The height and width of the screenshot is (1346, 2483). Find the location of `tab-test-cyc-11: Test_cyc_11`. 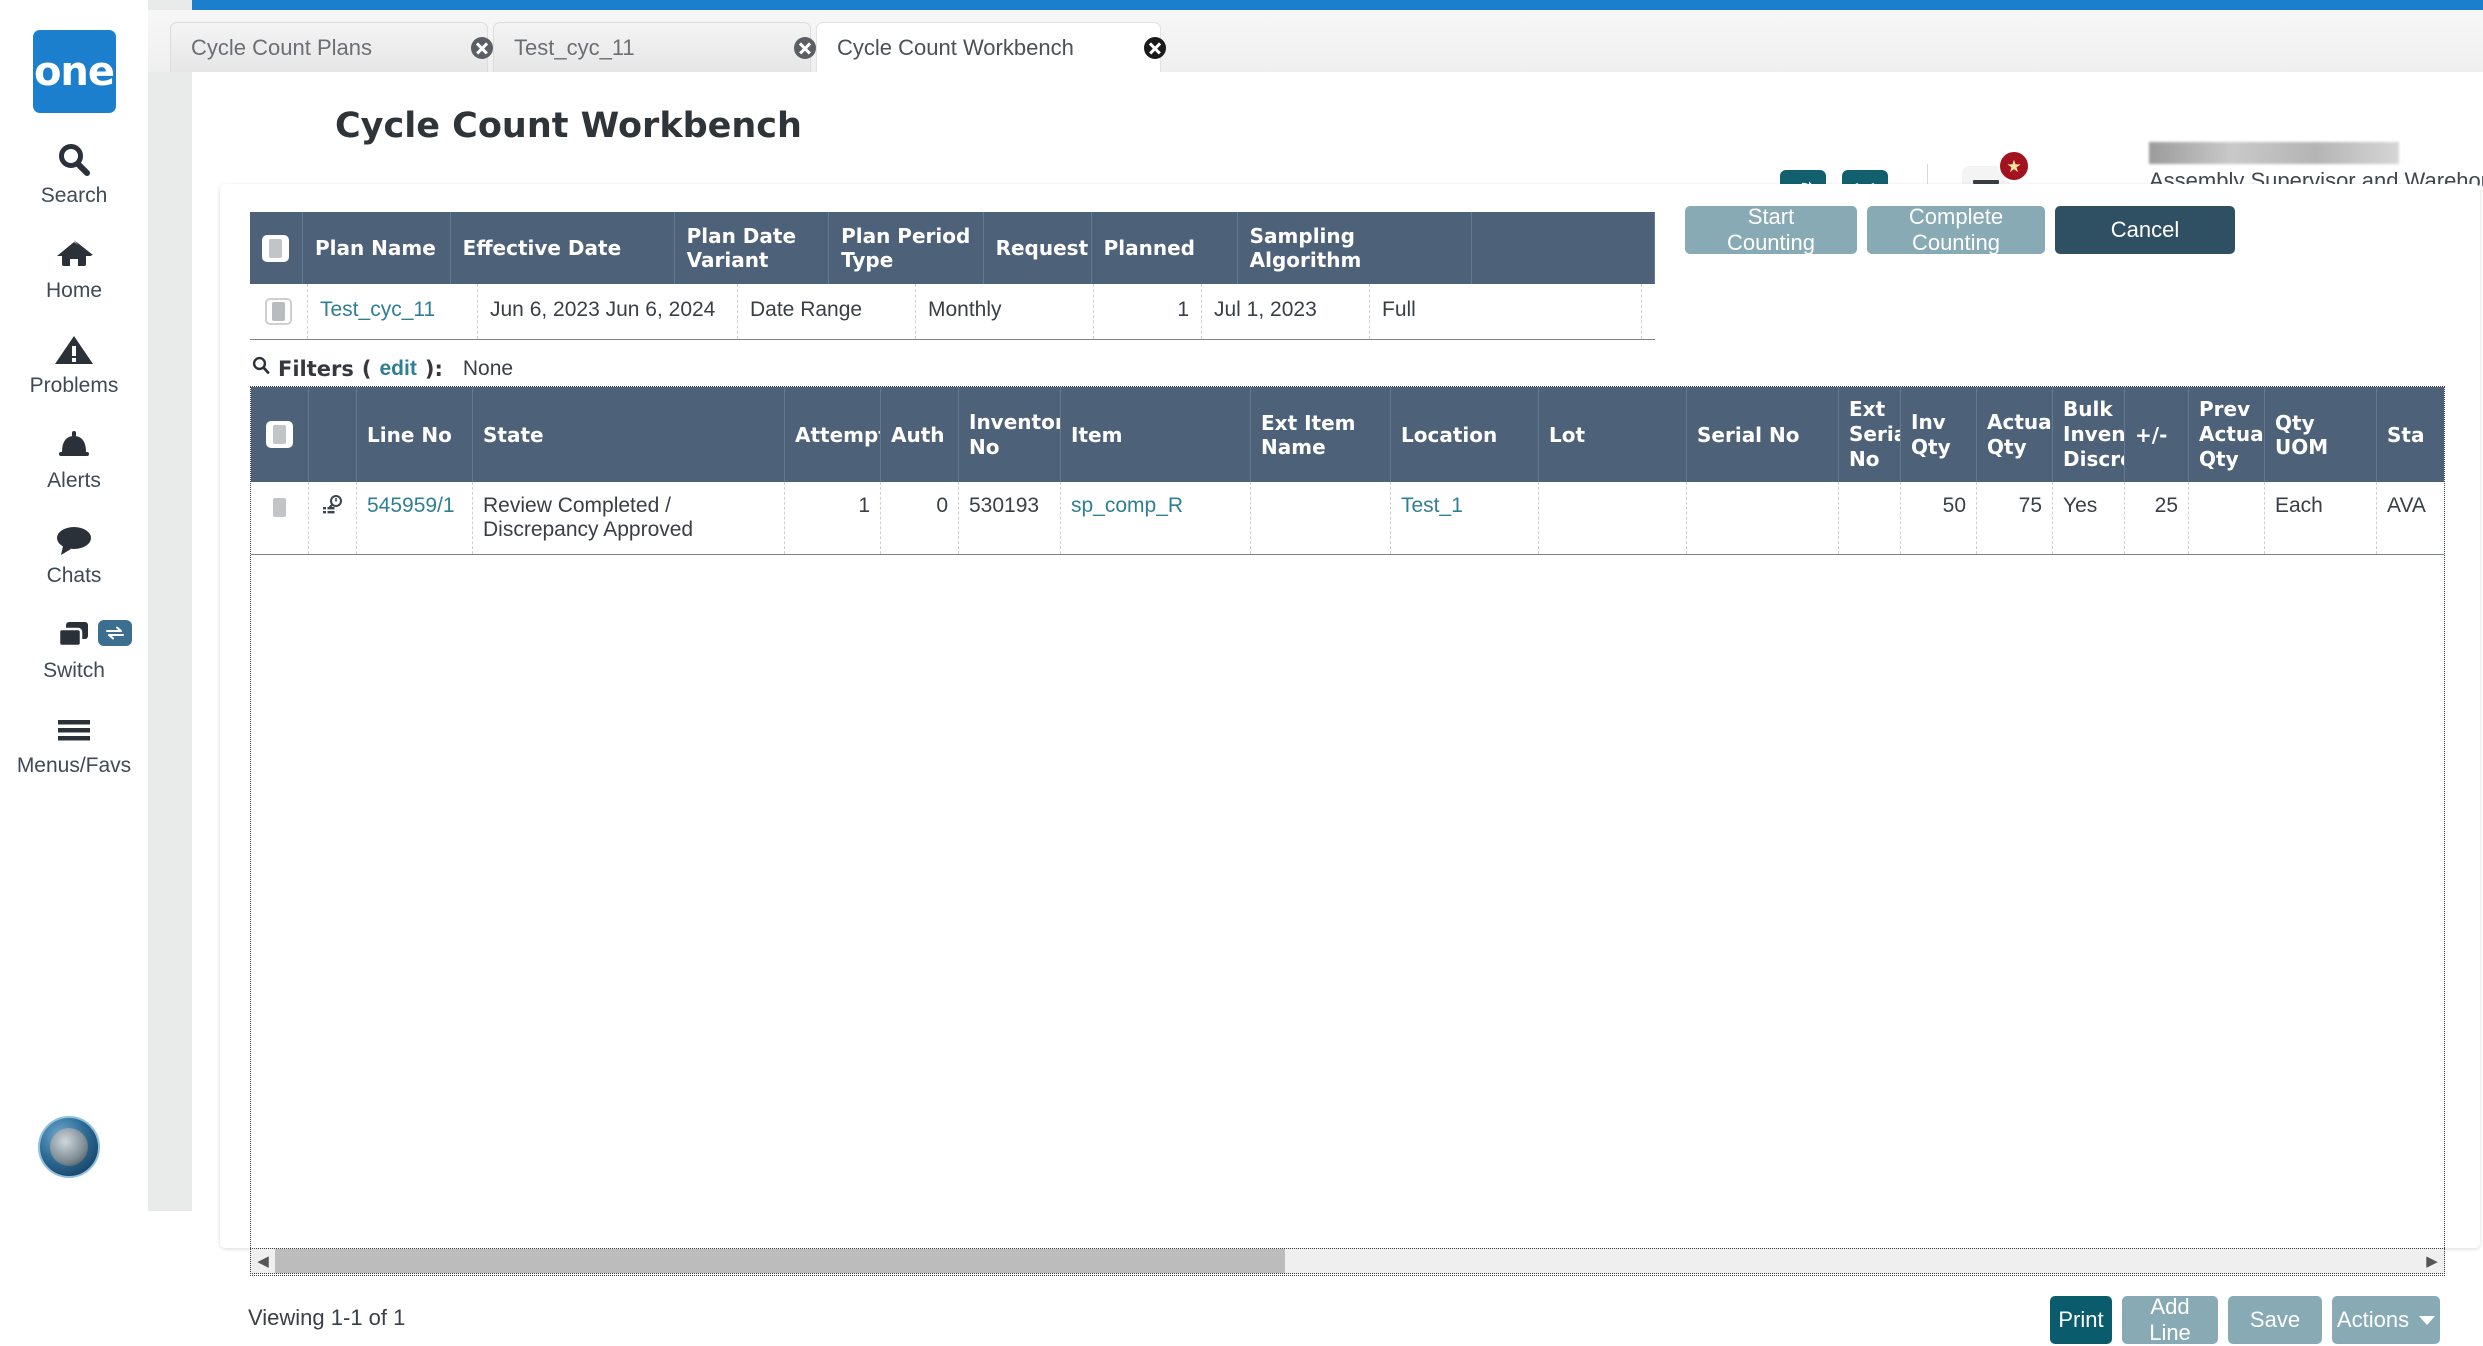

tab-test-cyc-11: Test_cyc_11 is located at coordinates (654, 47).